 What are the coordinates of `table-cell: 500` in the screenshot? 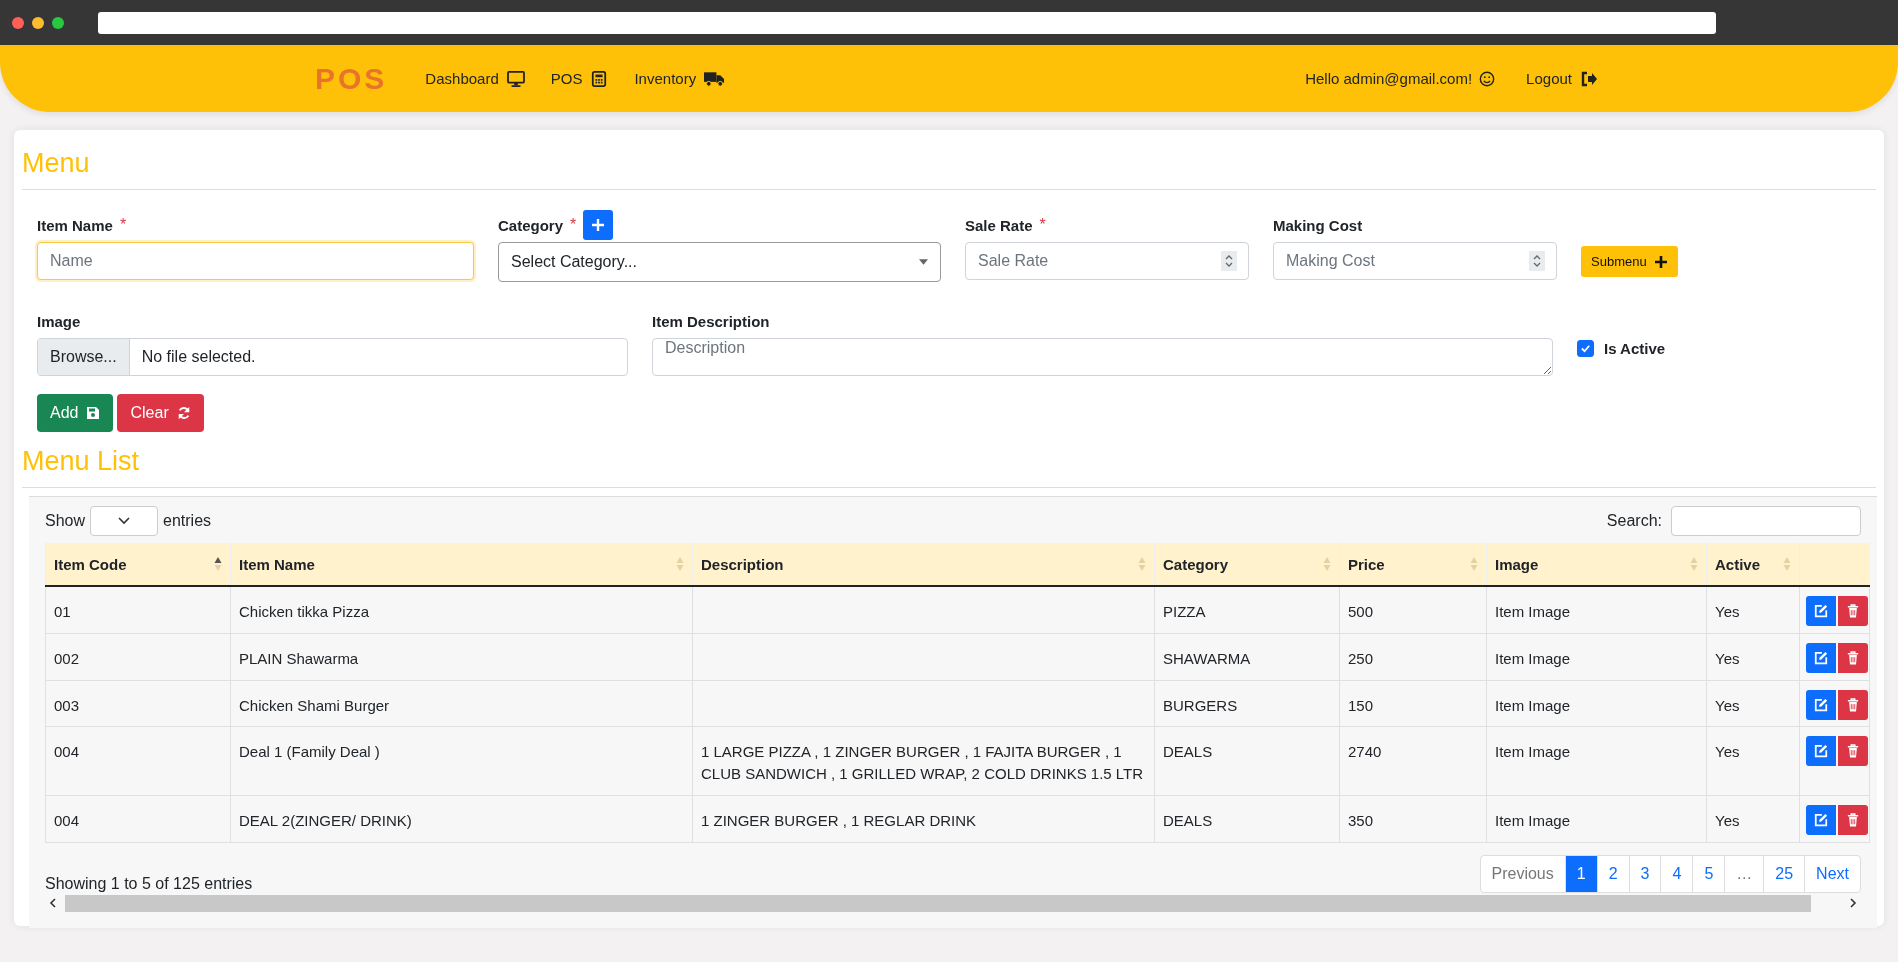 It's located at (1361, 611).